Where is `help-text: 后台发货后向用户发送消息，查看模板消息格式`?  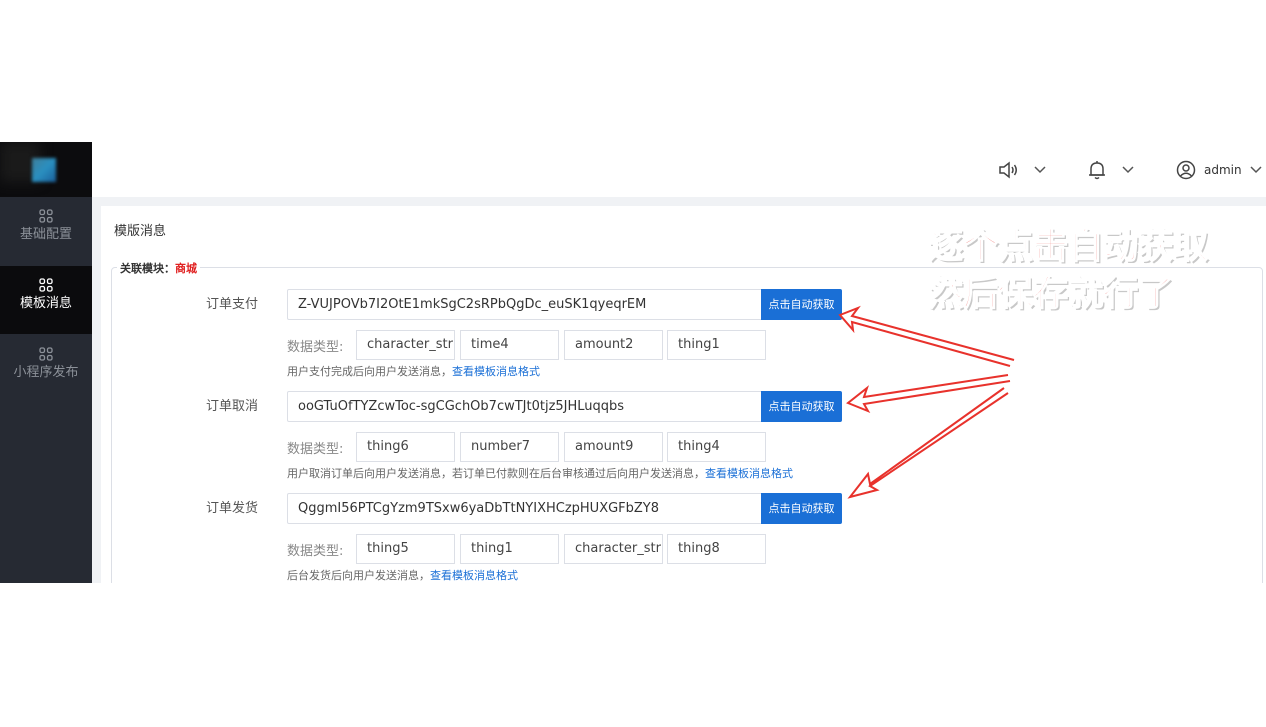
help-text: 后台发货后向用户发送消息，查看模板消息格式 is located at coordinates (402, 575).